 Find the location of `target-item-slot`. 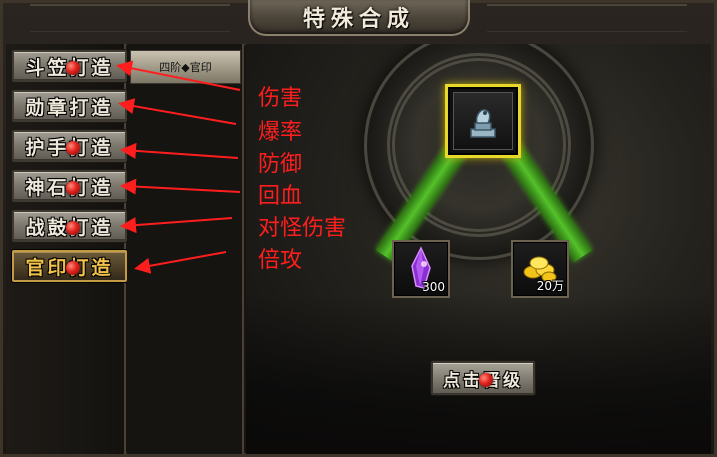

target-item-slot is located at coordinates (483, 121).